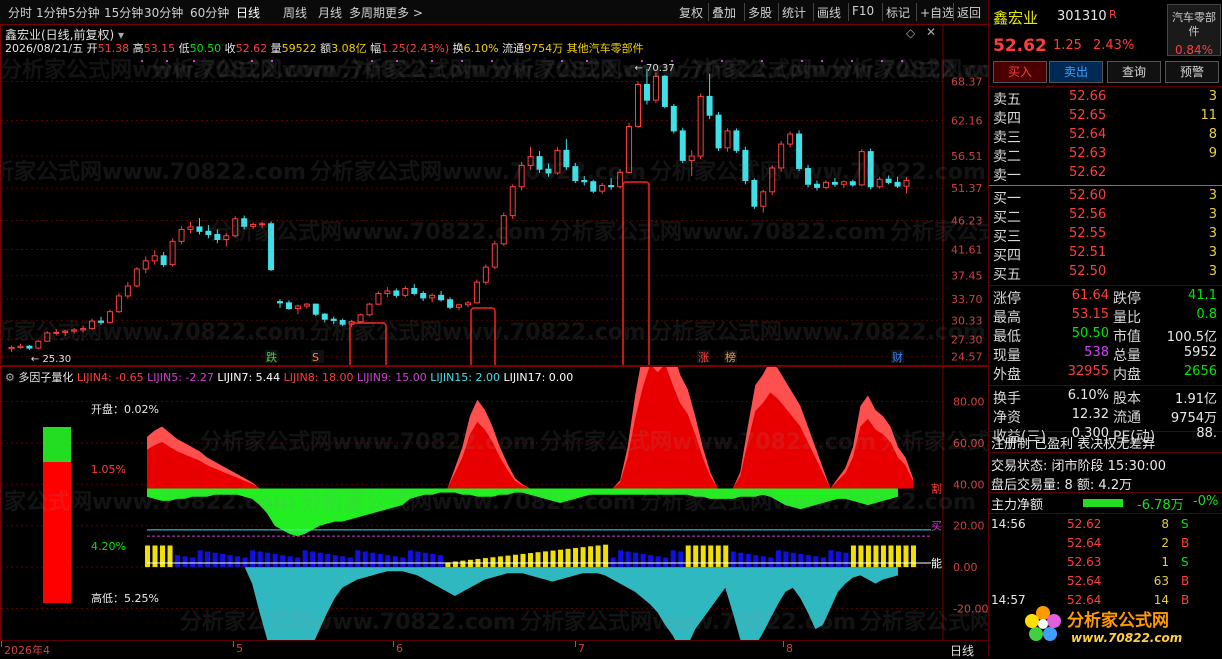 This screenshot has height=659, width=1222. I want to click on sector-tag: 汽车零部件 0.84%, so click(1194, 30).